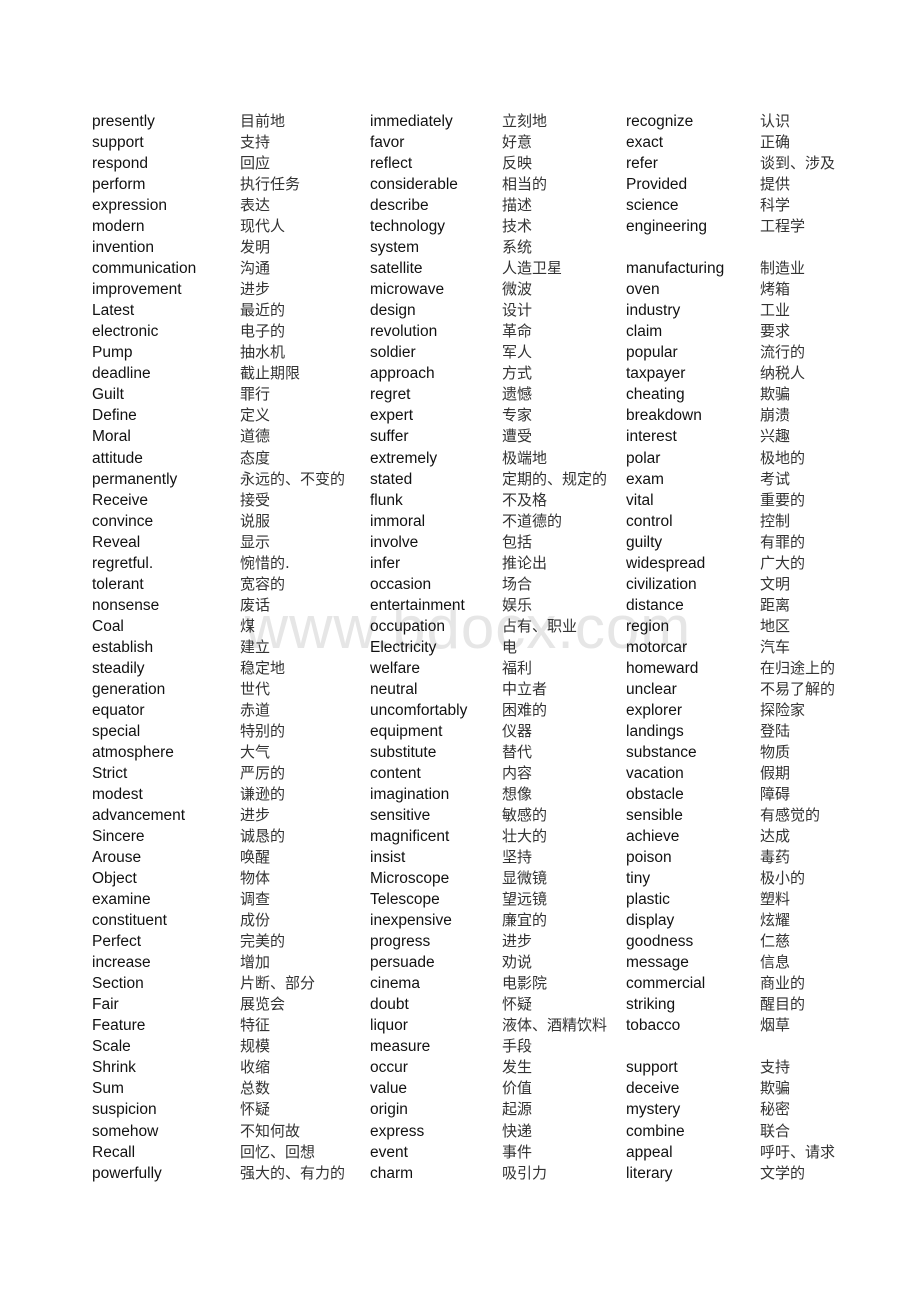  Describe the element at coordinates (525, 983) in the screenshot. I see `chinese-translation: 电影院` at that location.